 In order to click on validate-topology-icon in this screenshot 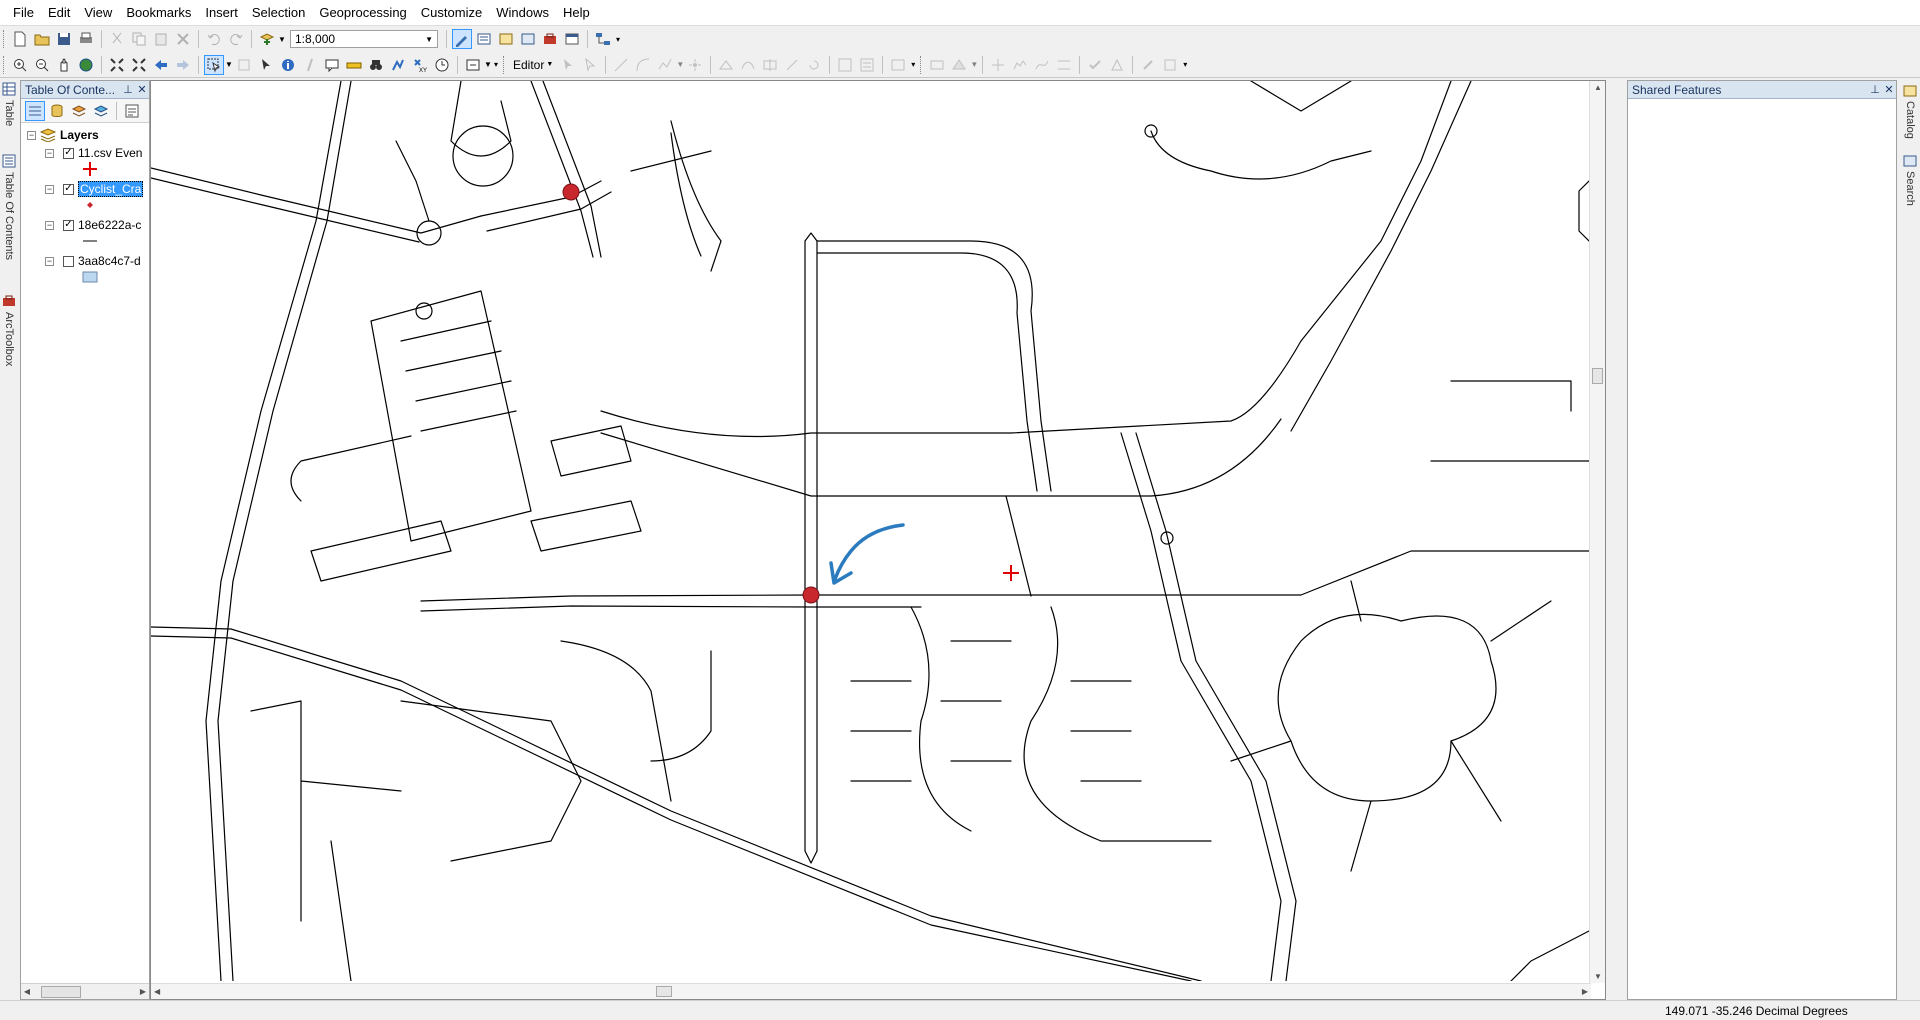, I will do `click(1095, 65)`.